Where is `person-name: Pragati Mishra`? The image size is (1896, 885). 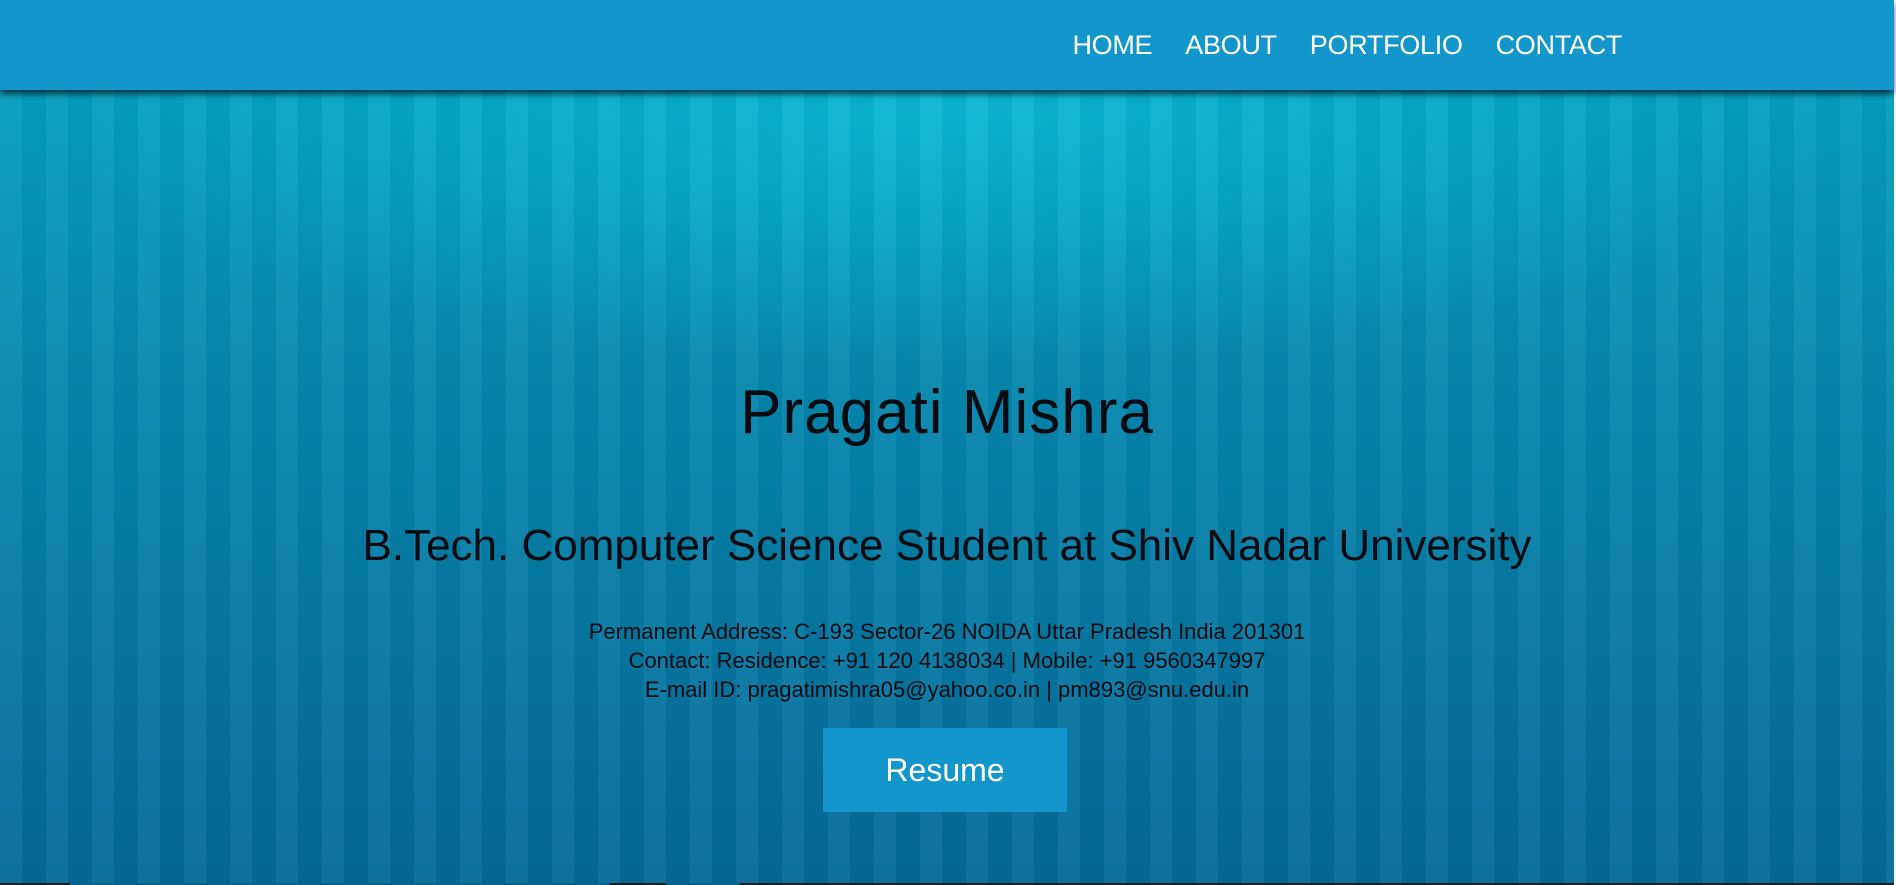
person-name: Pragati Mishra is located at coordinates (947, 412).